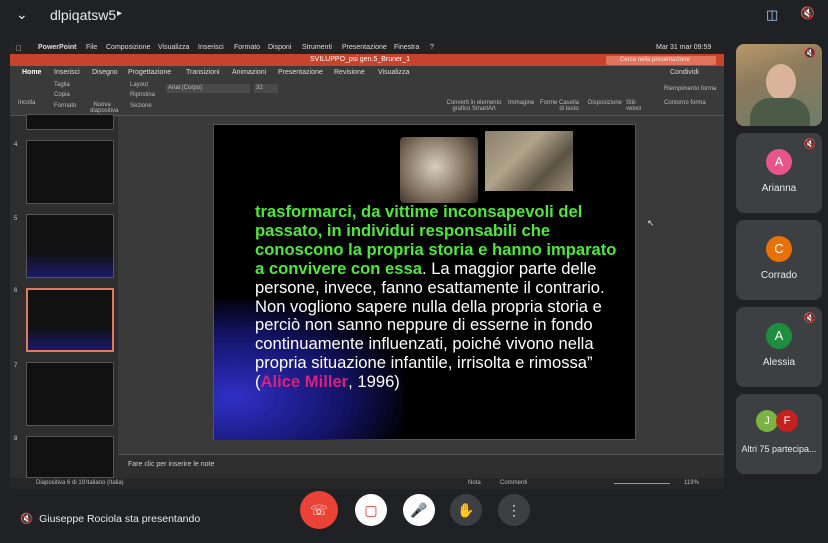 The height and width of the screenshot is (543, 828). I want to click on participant-tile-arianna: 🔇 A Arianna, so click(779, 173).